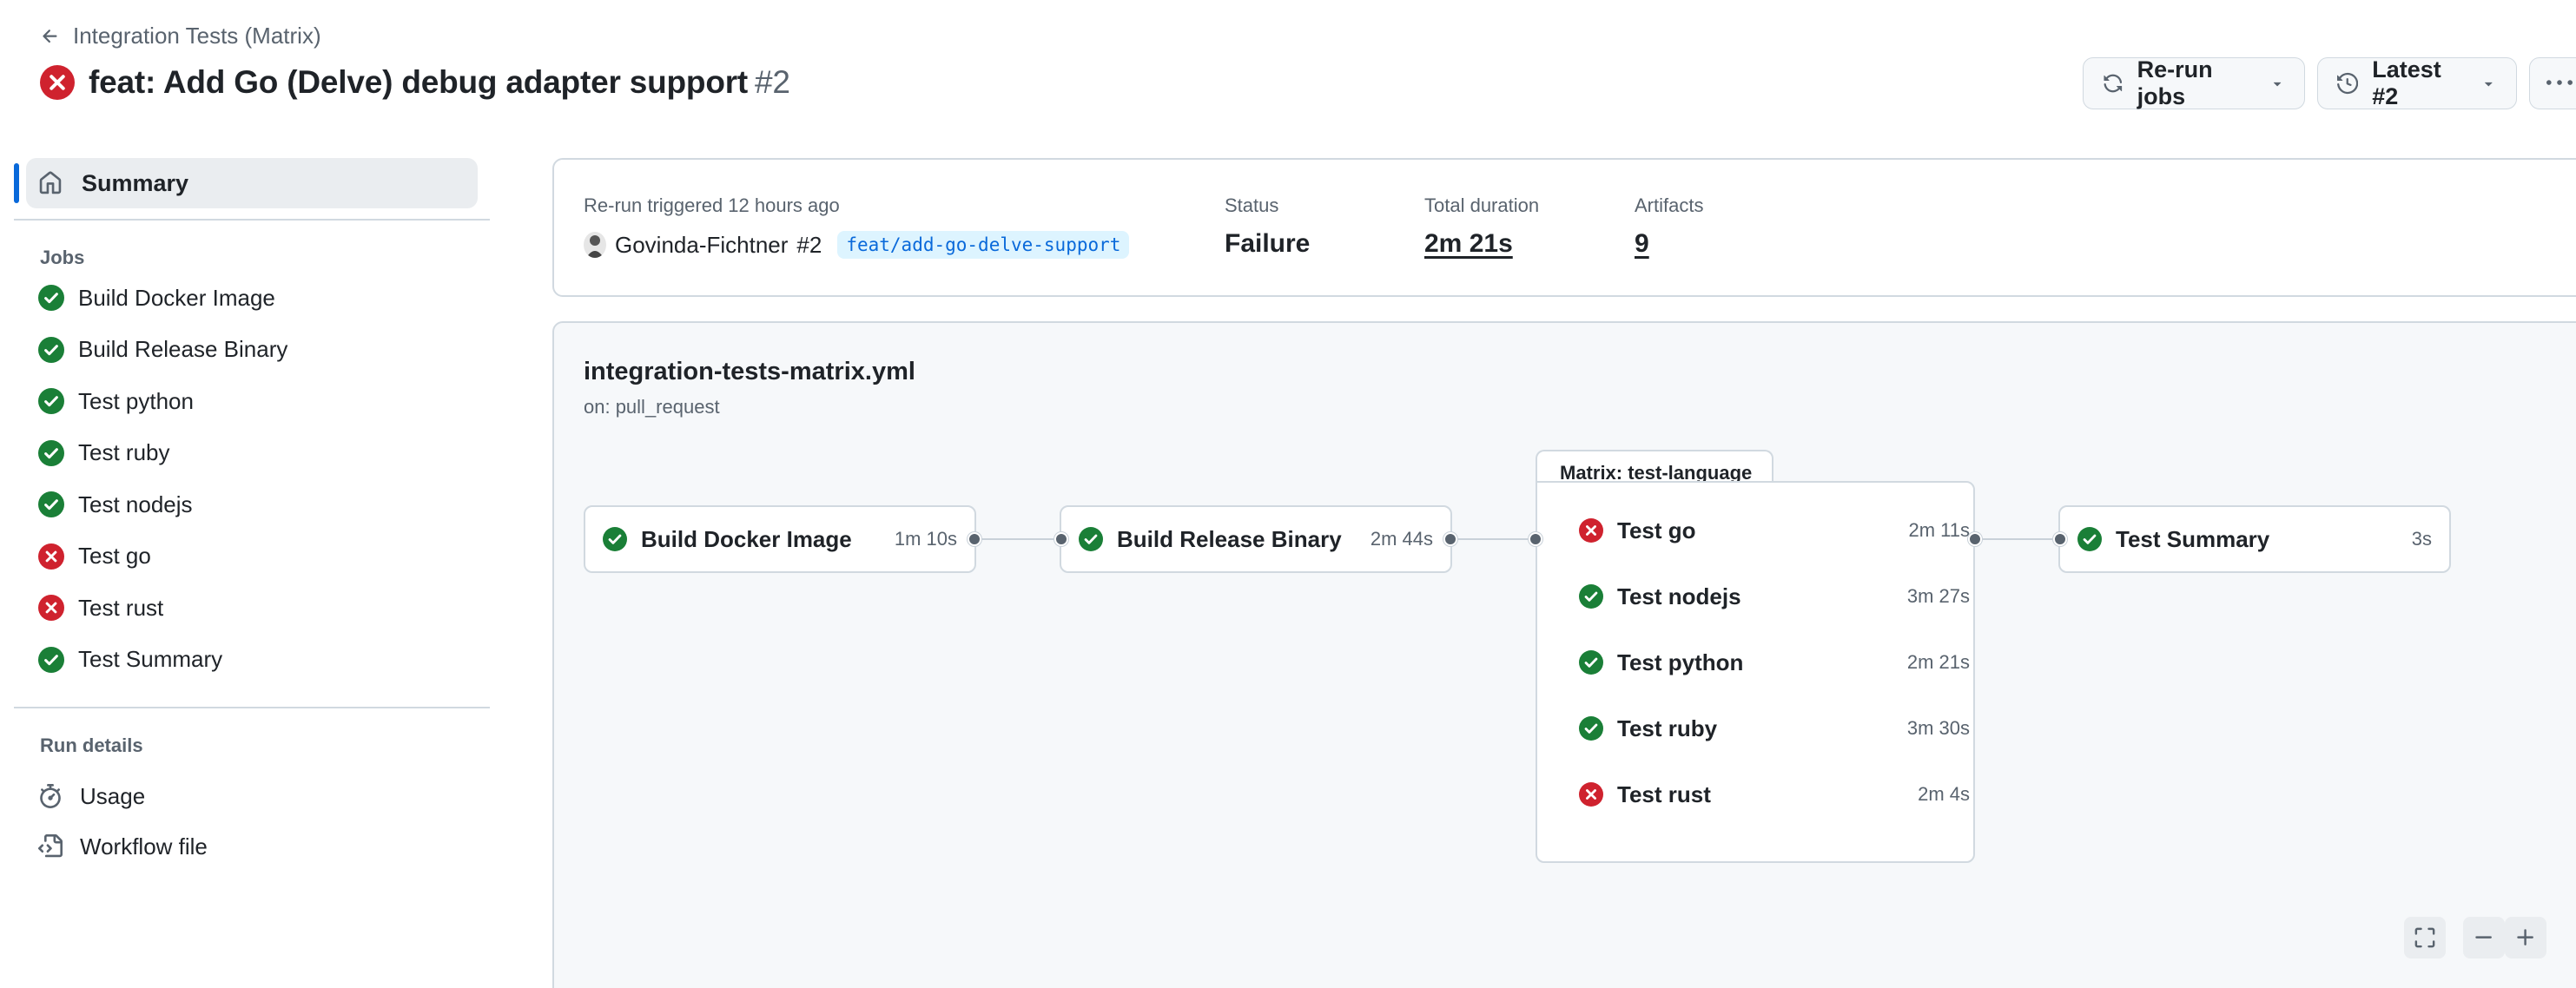  What do you see at coordinates (2525, 937) in the screenshot?
I see `zoom-in-button` at bounding box center [2525, 937].